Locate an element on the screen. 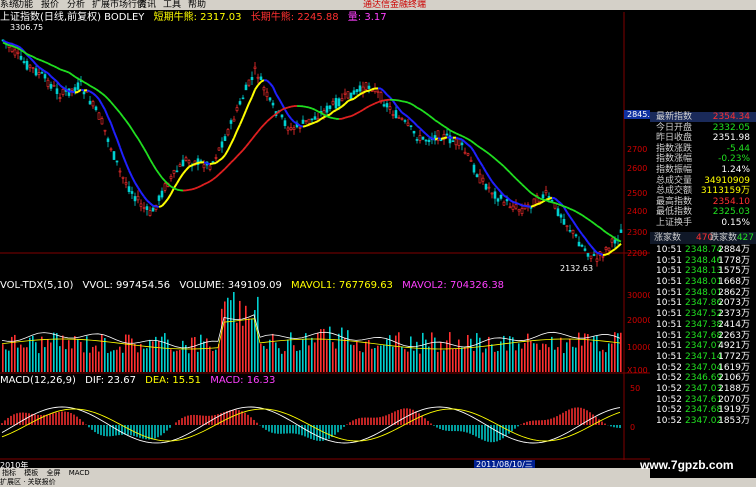 This screenshot has height=487, width=756. quote-value: 0.15% is located at coordinates (735, 222).